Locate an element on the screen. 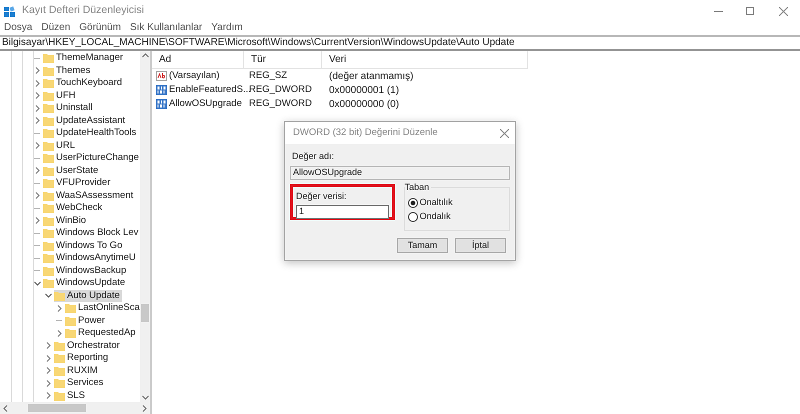  column-header: Ad is located at coordinates (198, 59).